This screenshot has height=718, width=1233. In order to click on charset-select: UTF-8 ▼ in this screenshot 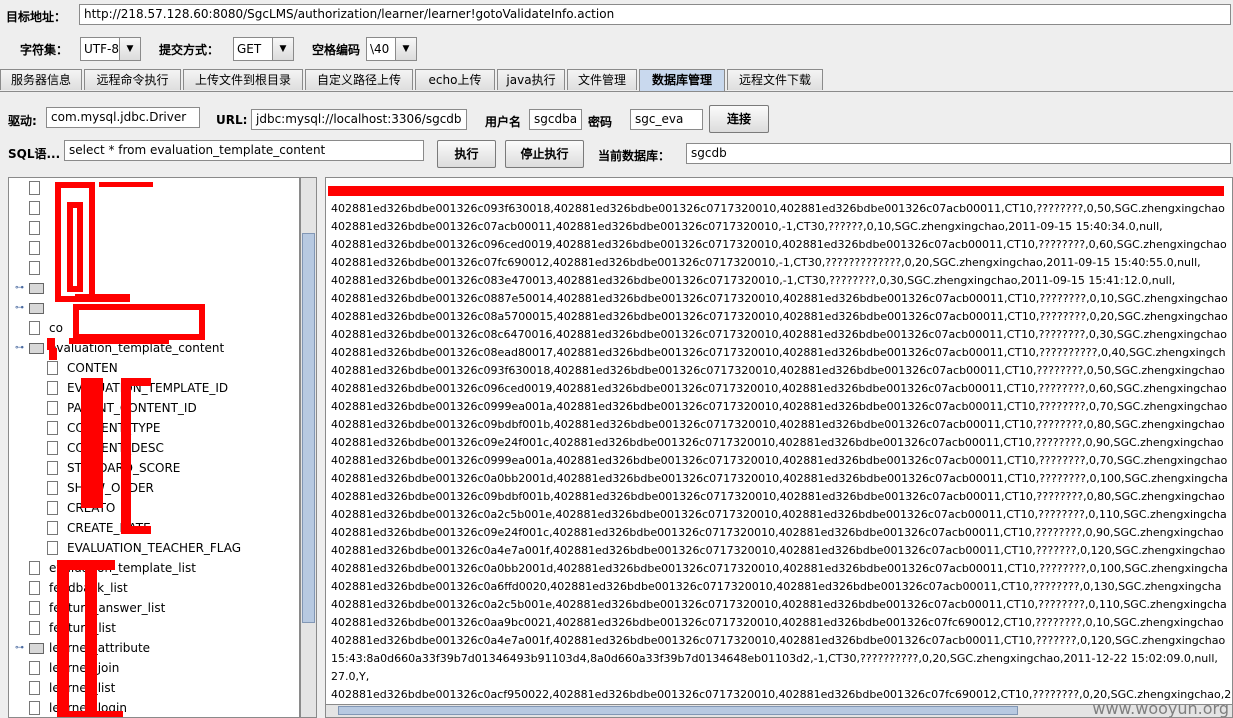, I will do `click(110, 49)`.